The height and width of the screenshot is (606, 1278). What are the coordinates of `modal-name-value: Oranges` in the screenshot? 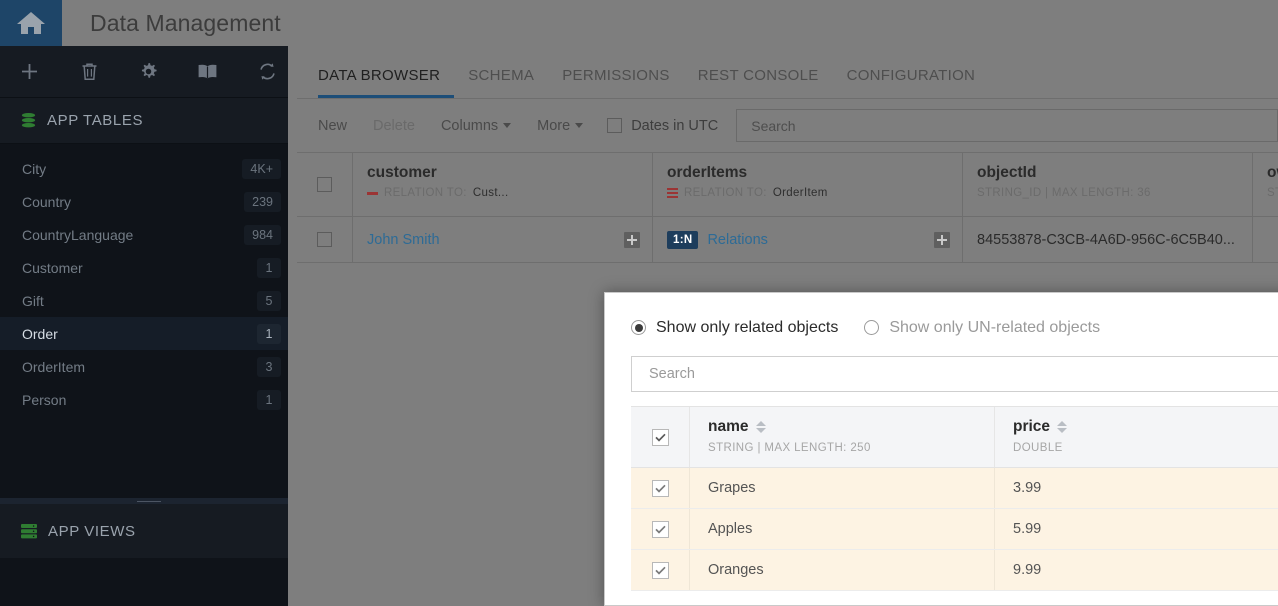 It's located at (736, 570).